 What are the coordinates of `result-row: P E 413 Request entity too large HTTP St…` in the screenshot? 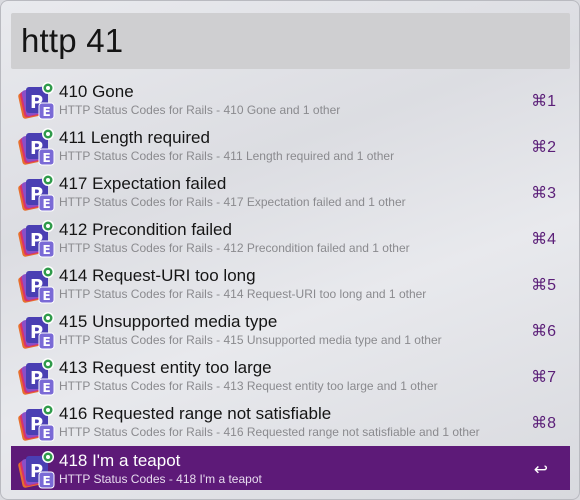 It's located at (290, 376).